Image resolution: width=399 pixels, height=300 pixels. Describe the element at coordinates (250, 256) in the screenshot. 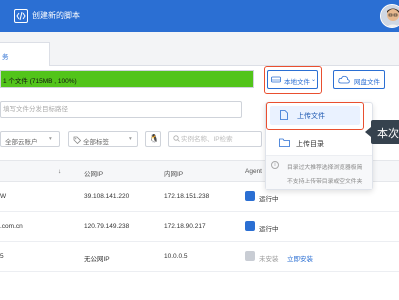

I see `agent-not-installed-icon` at that location.